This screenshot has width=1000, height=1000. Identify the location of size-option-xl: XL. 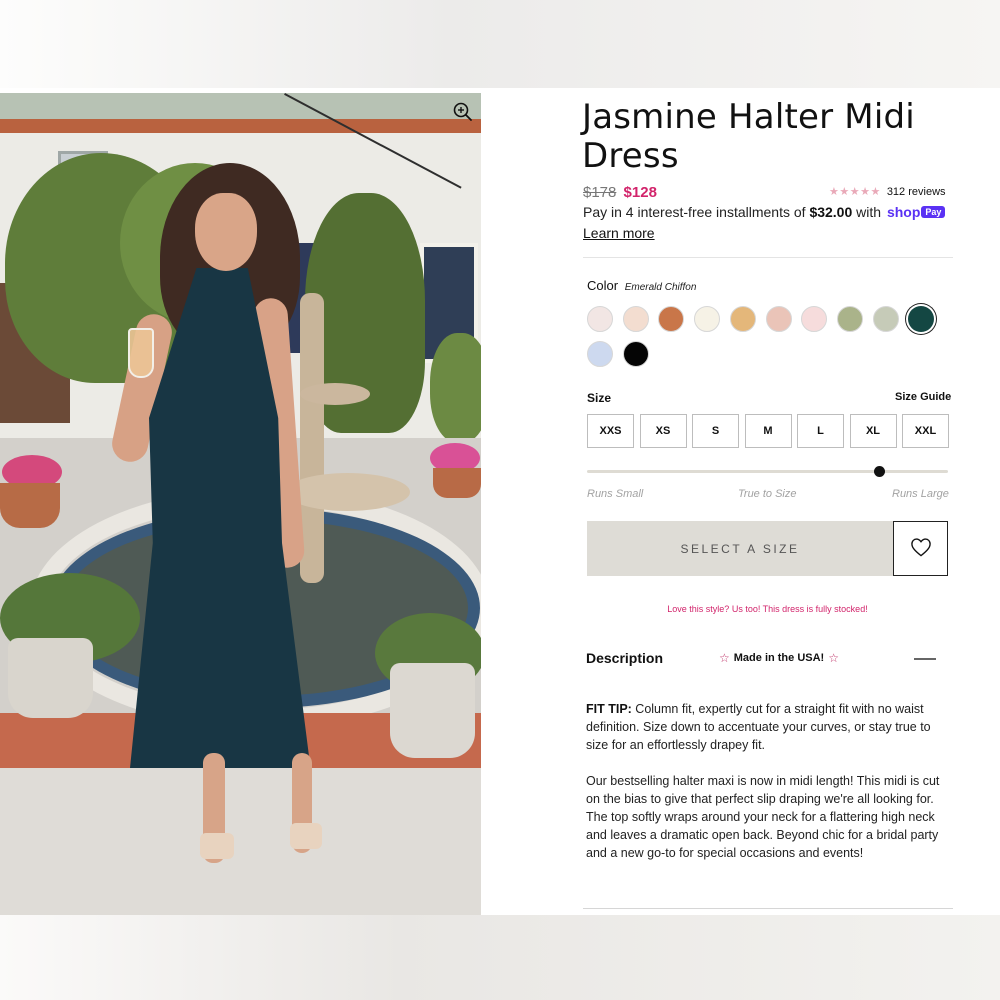
(873, 431).